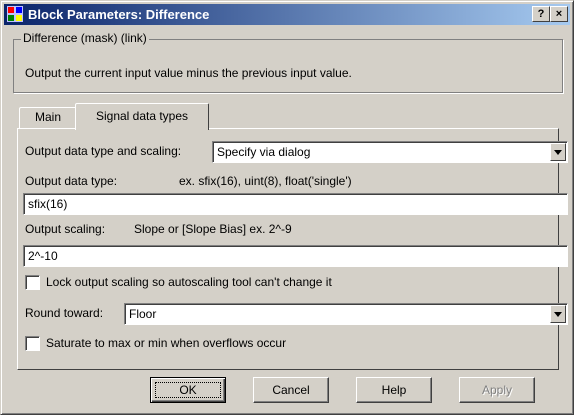 The image size is (574, 416). Describe the element at coordinates (559, 14) in the screenshot. I see `close-button: ×` at that location.